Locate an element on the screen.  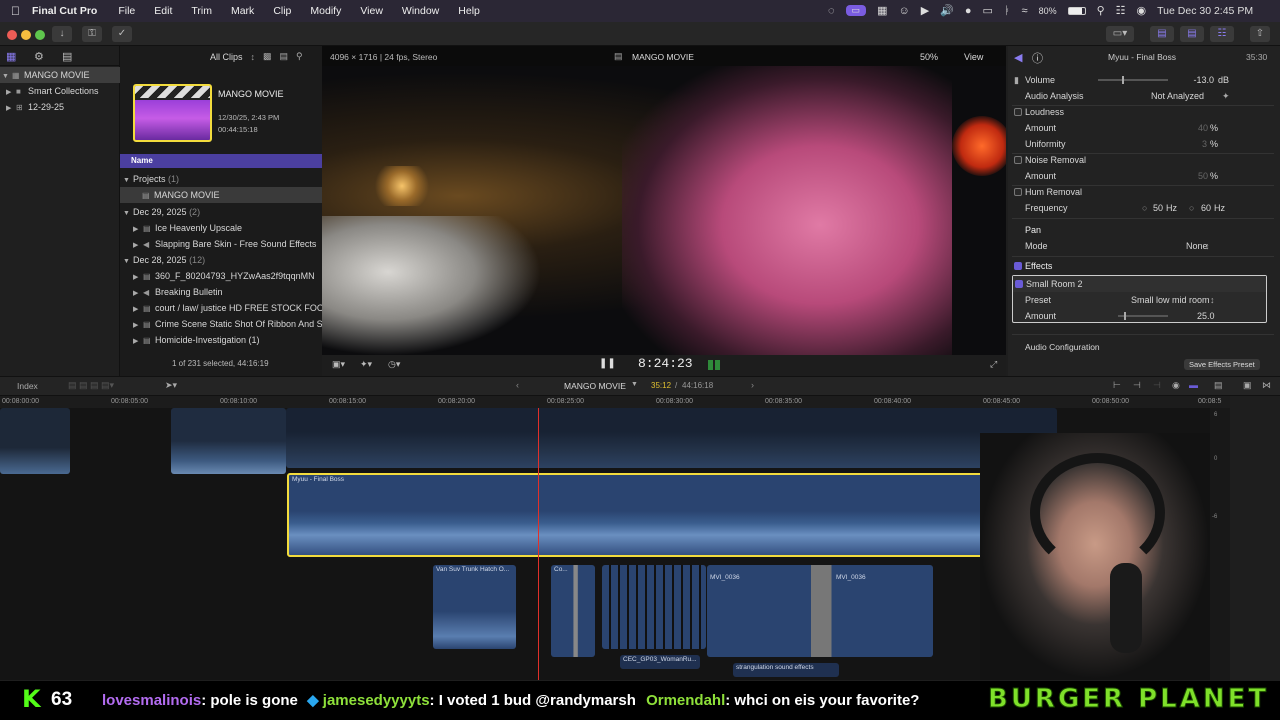
list-view-icon: ▤ is located at coordinates (284, 56).